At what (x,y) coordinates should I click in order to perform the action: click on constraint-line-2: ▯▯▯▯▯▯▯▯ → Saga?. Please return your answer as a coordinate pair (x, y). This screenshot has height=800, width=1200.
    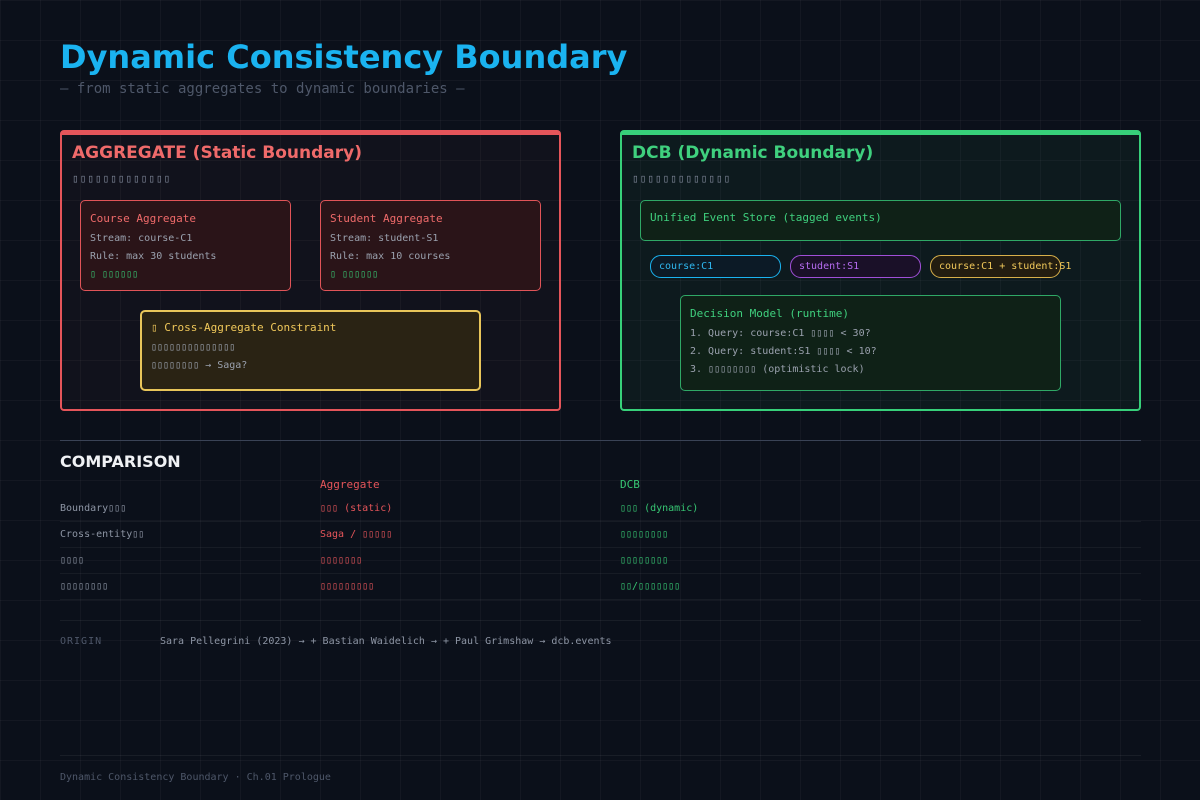
    Looking at the image, I should click on (199, 365).